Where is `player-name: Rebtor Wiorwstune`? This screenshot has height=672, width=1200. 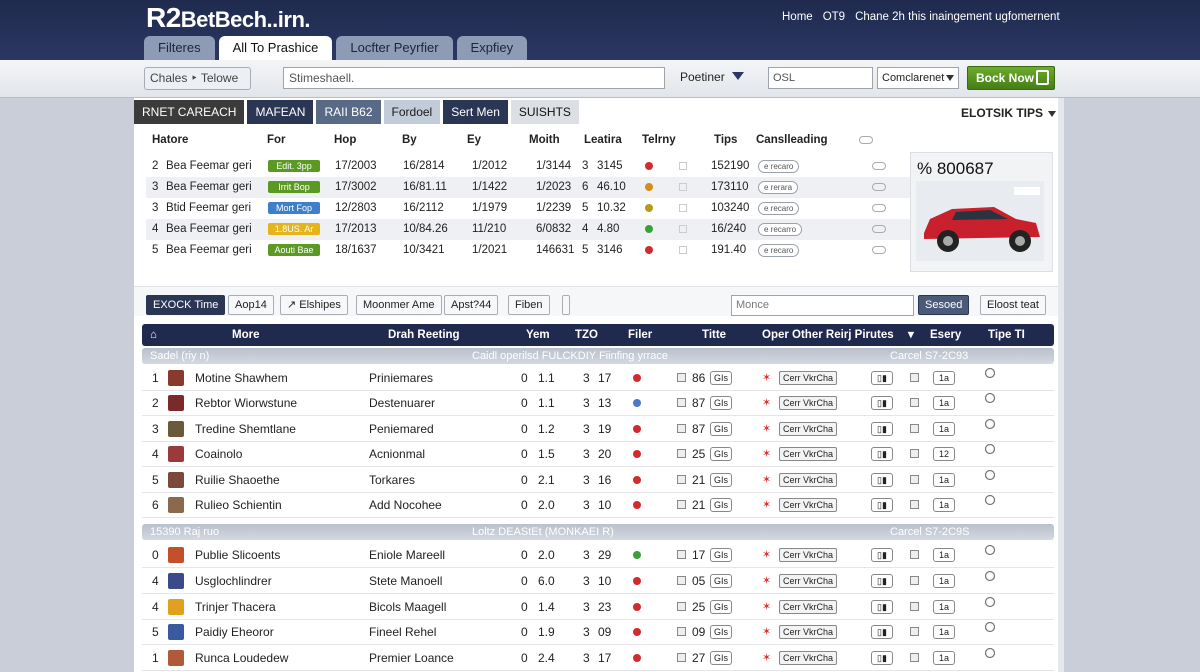
player-name: Rebtor Wiorwstune is located at coordinates (246, 403).